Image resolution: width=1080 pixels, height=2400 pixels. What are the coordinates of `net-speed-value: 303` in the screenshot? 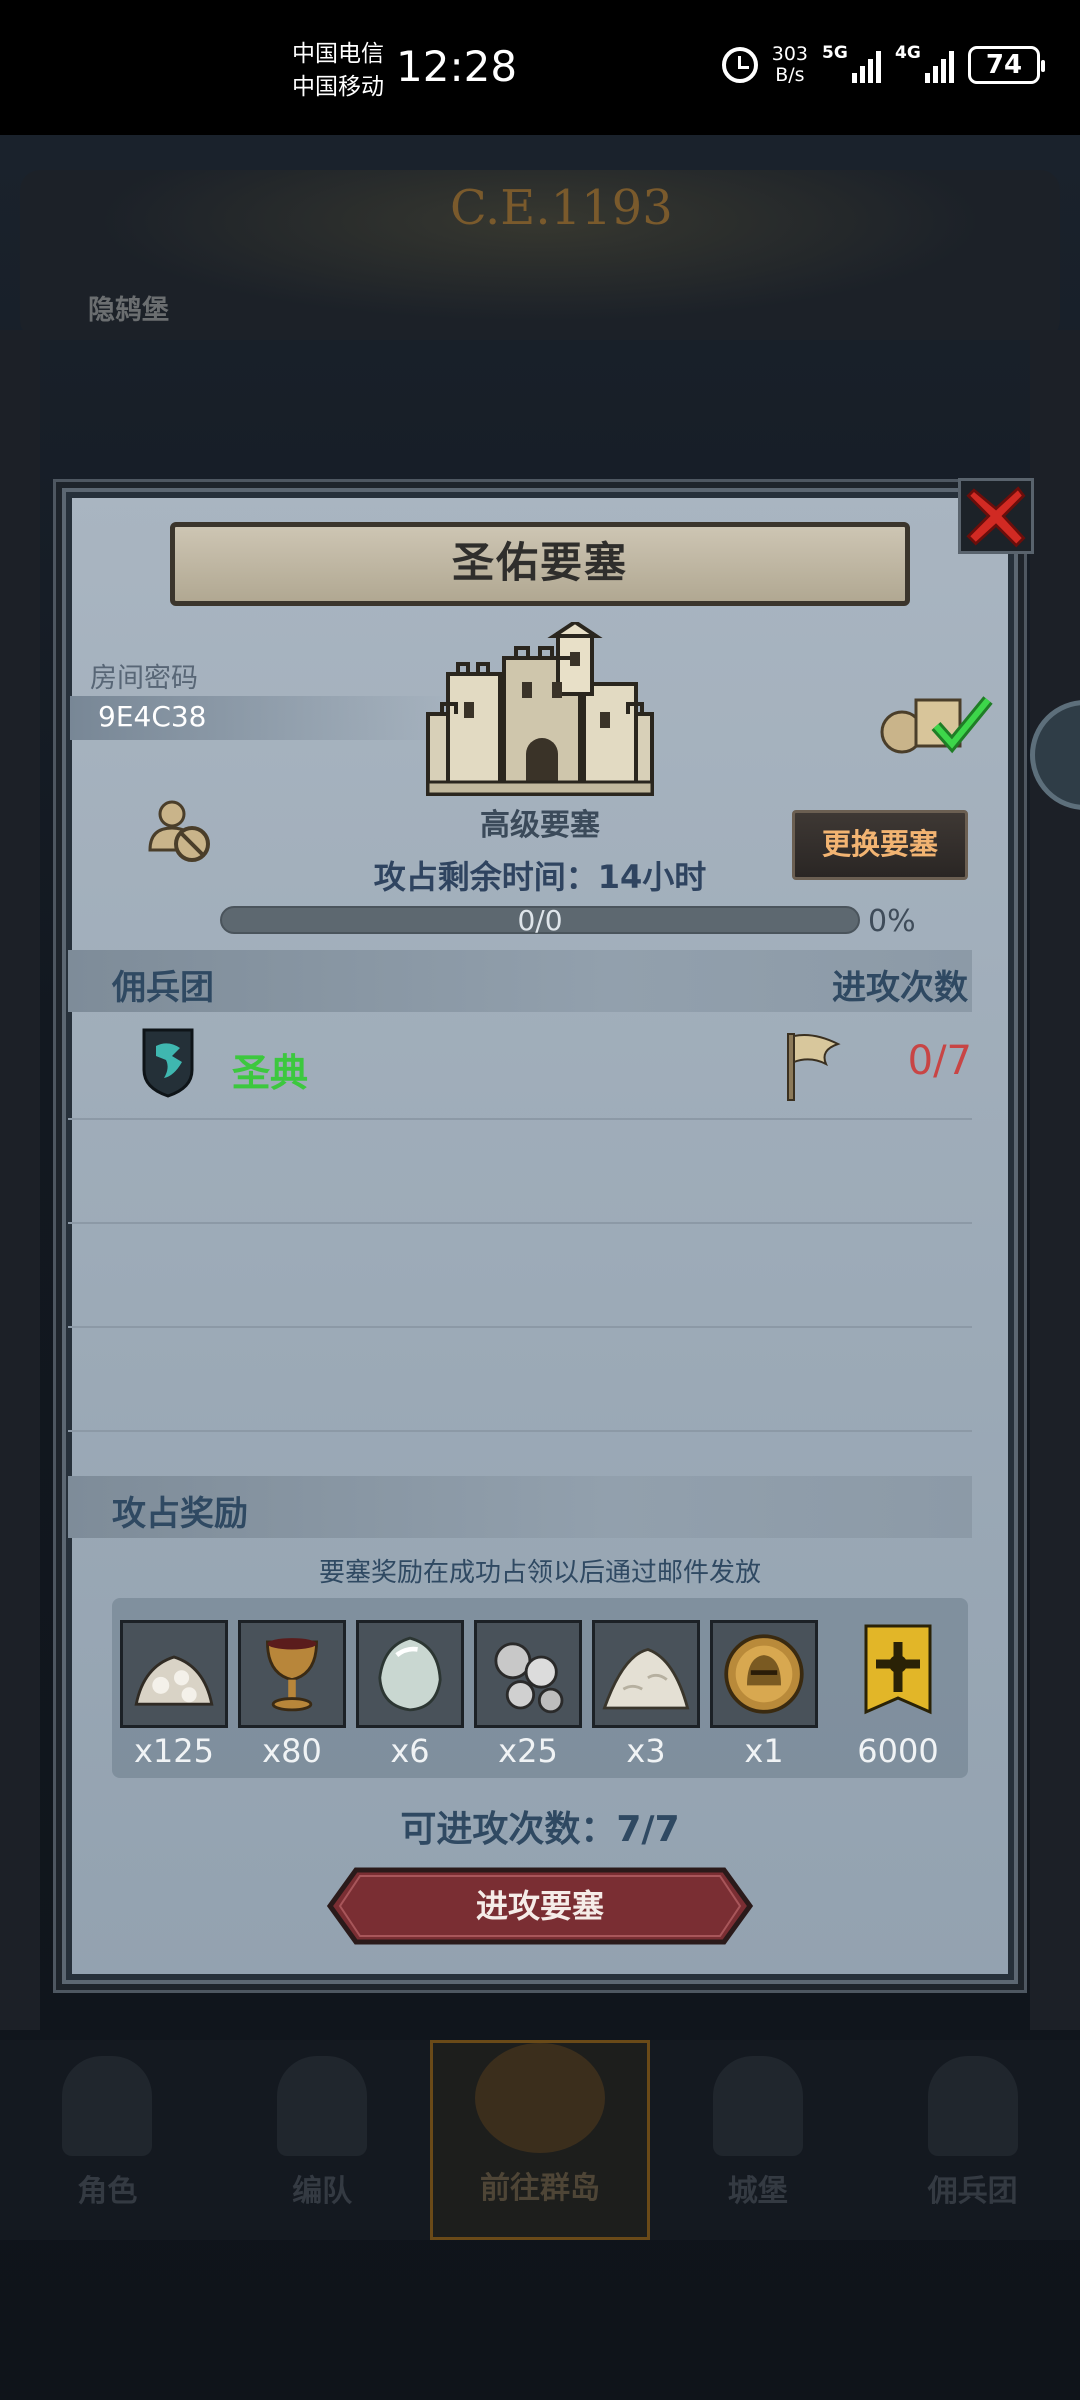 It's located at (789, 54).